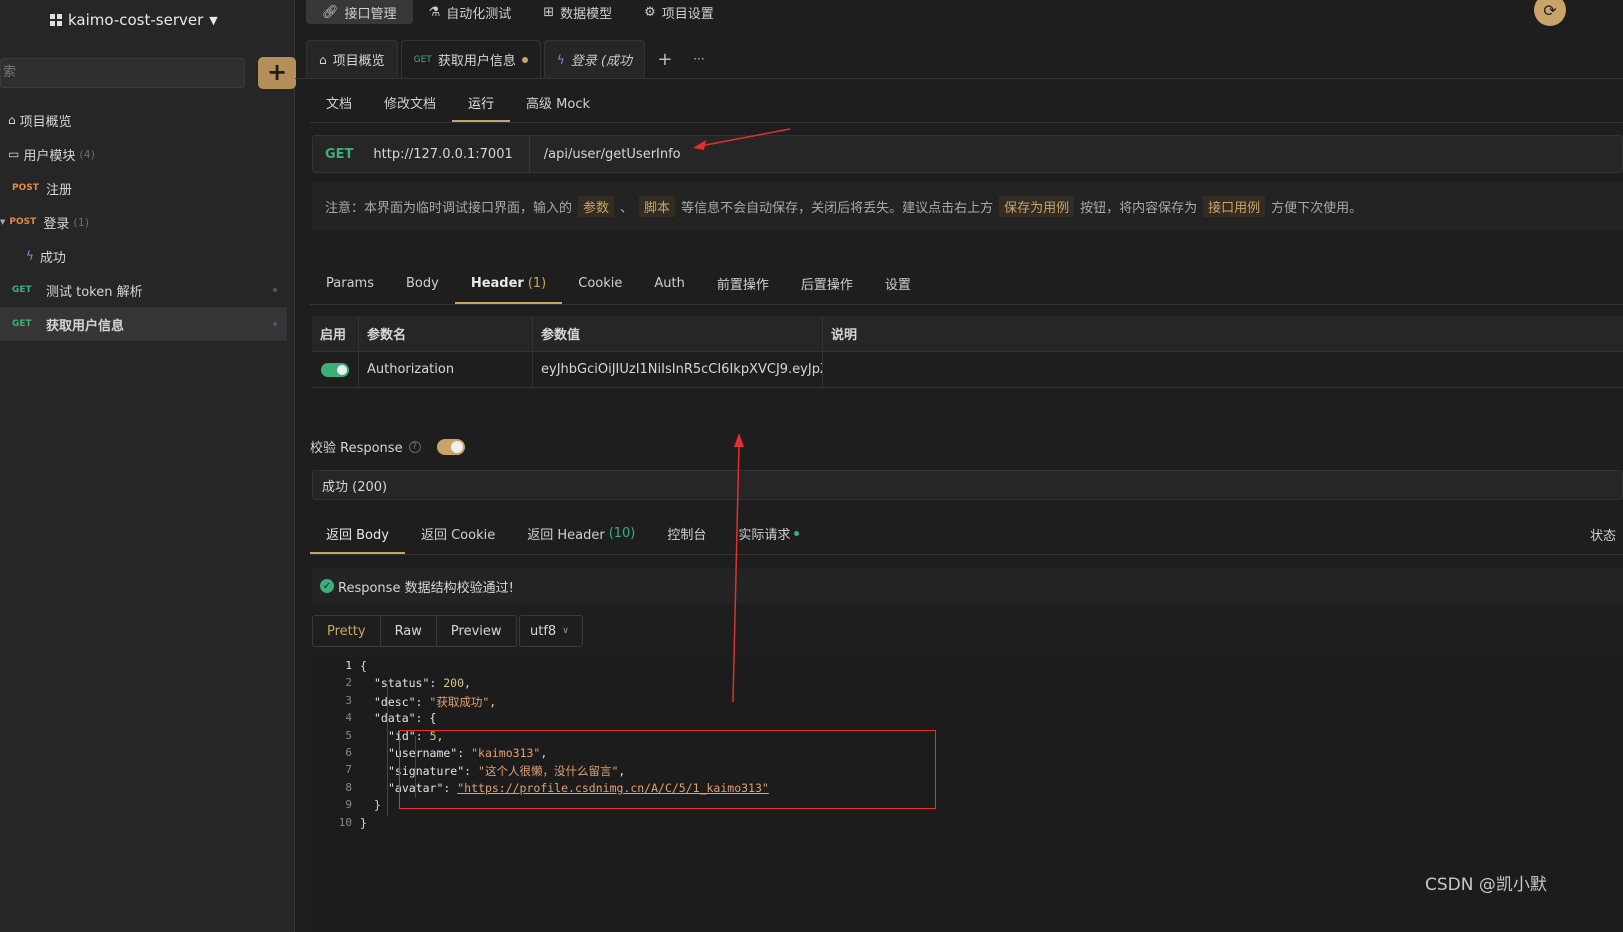  What do you see at coordinates (745, 137) in the screenshot?
I see `annotation-arrow-url` at bounding box center [745, 137].